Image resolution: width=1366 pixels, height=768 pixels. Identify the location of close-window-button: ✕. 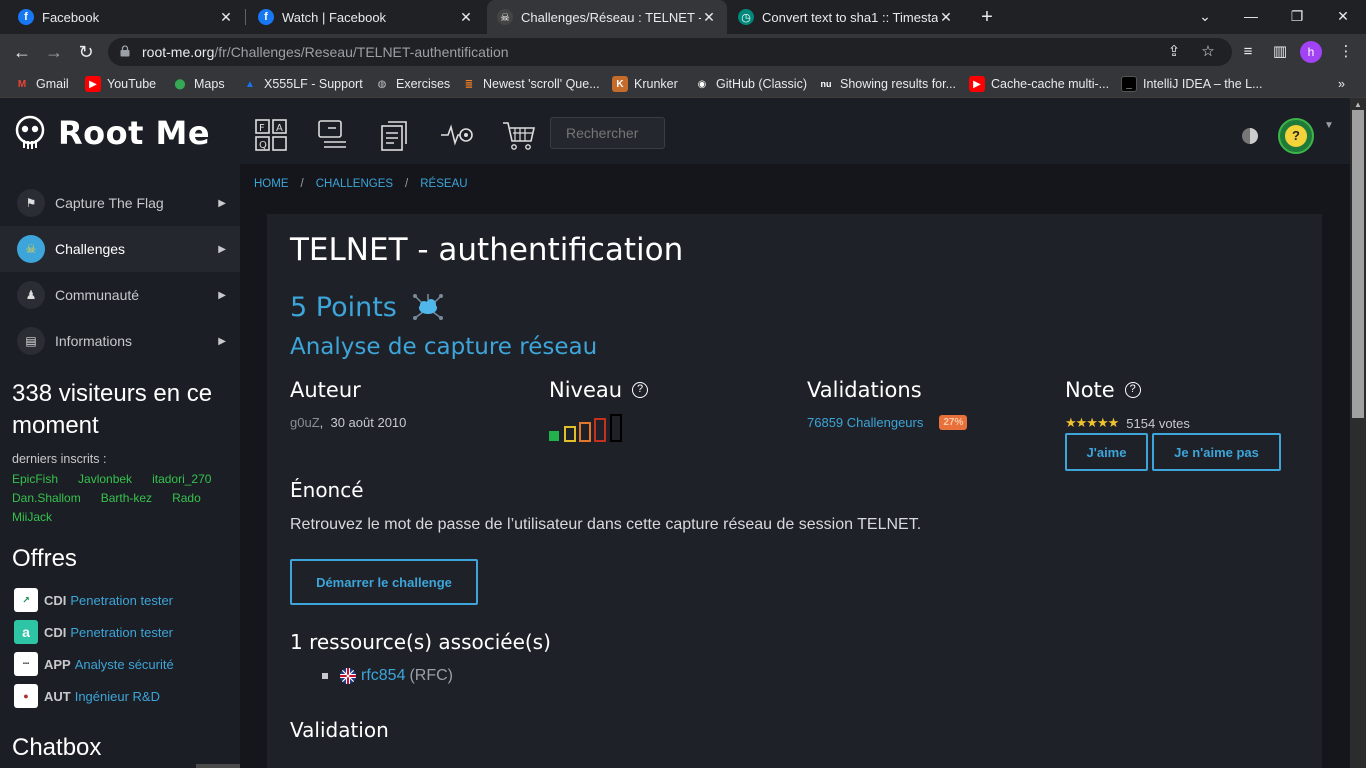
(1343, 17).